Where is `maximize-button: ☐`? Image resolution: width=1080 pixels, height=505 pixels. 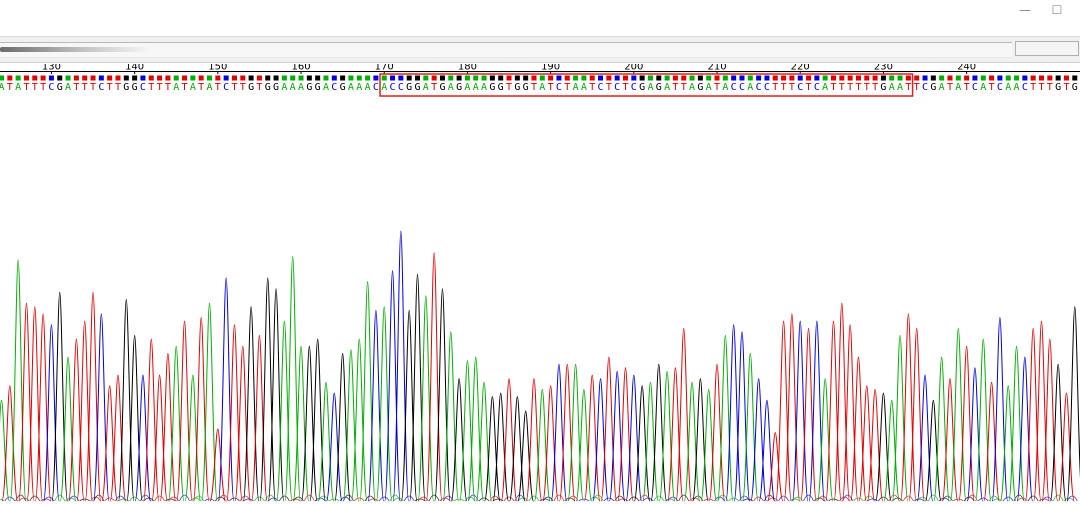 maximize-button: ☐ is located at coordinates (1057, 10).